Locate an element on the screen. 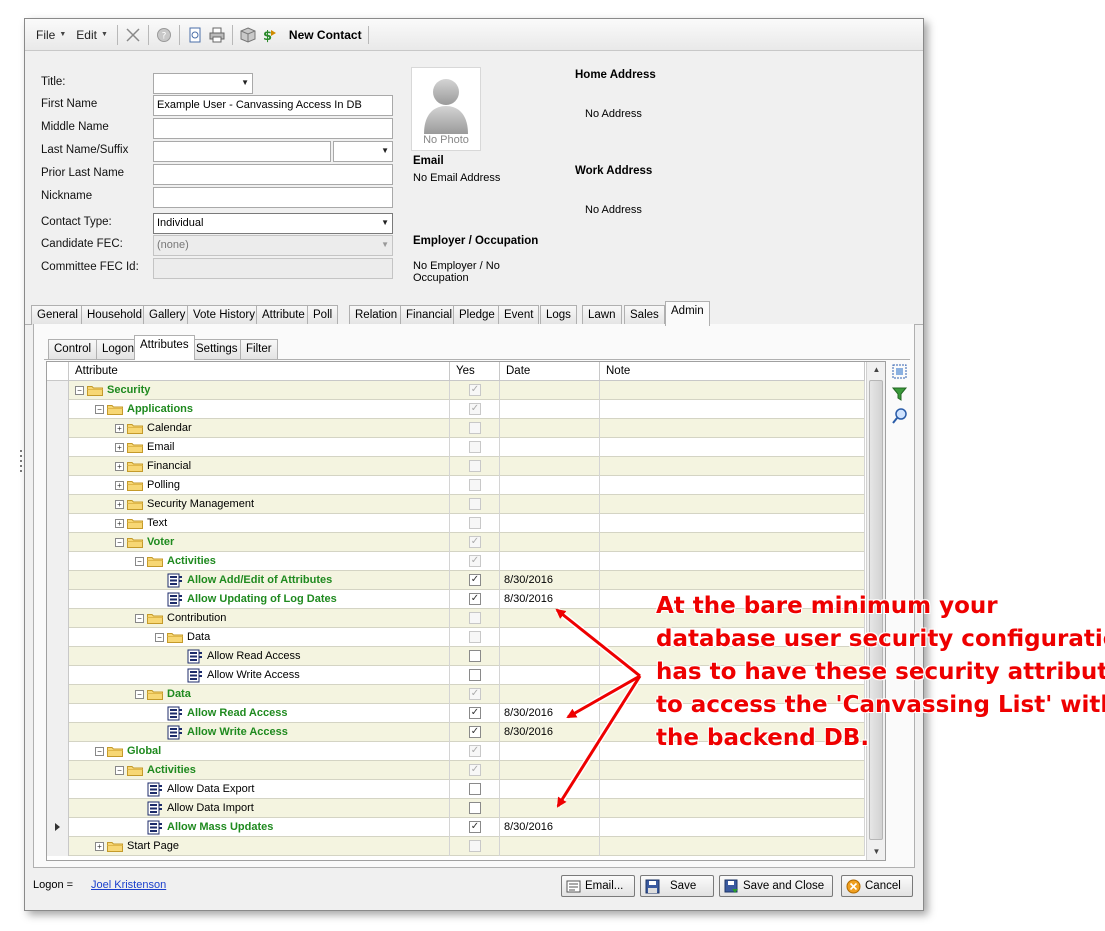  table-row: − Security ✓ is located at coordinates (456, 390).